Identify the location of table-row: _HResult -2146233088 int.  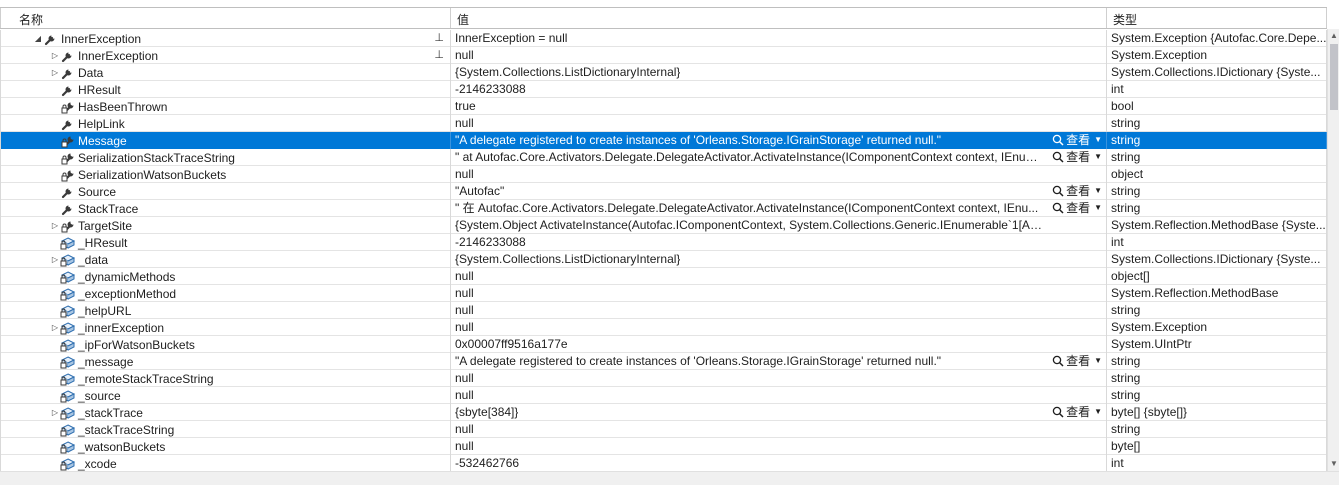
(663, 242).